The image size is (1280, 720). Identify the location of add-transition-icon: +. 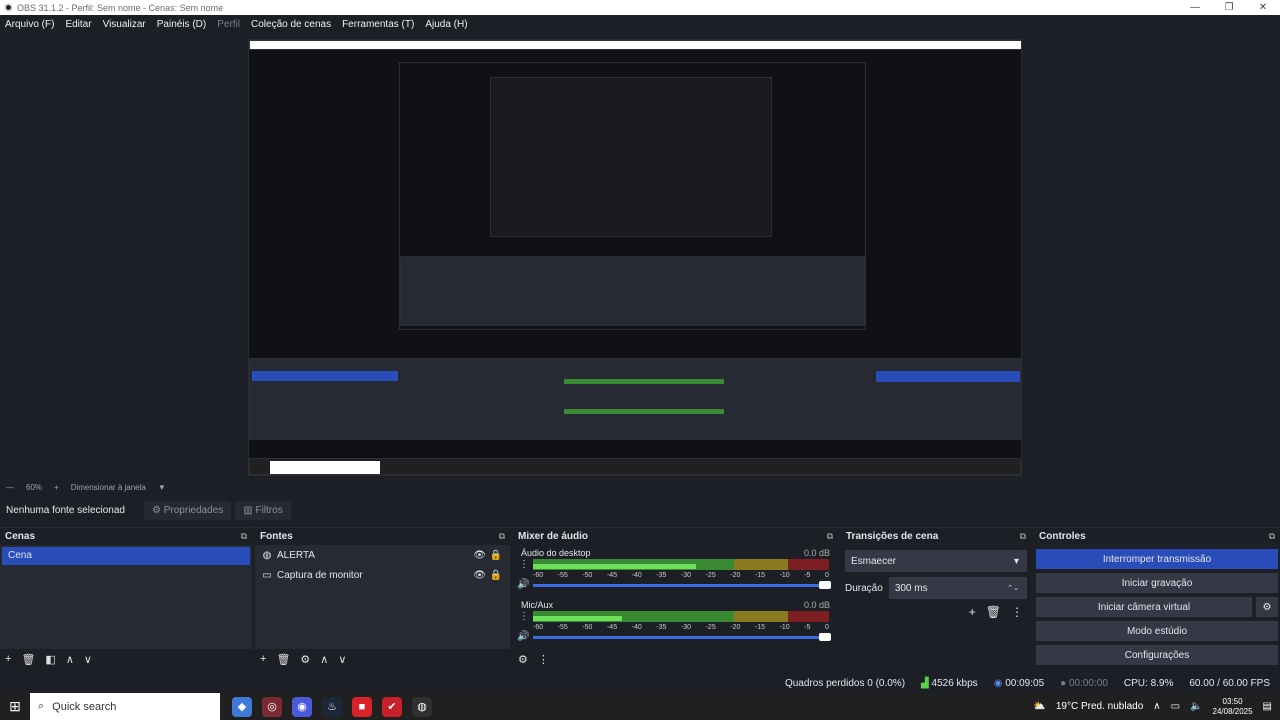
(972, 612).